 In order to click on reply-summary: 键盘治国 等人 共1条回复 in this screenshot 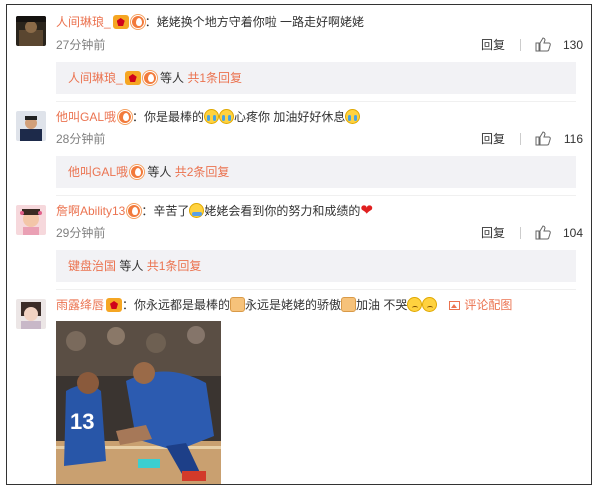, I will do `click(316, 266)`.